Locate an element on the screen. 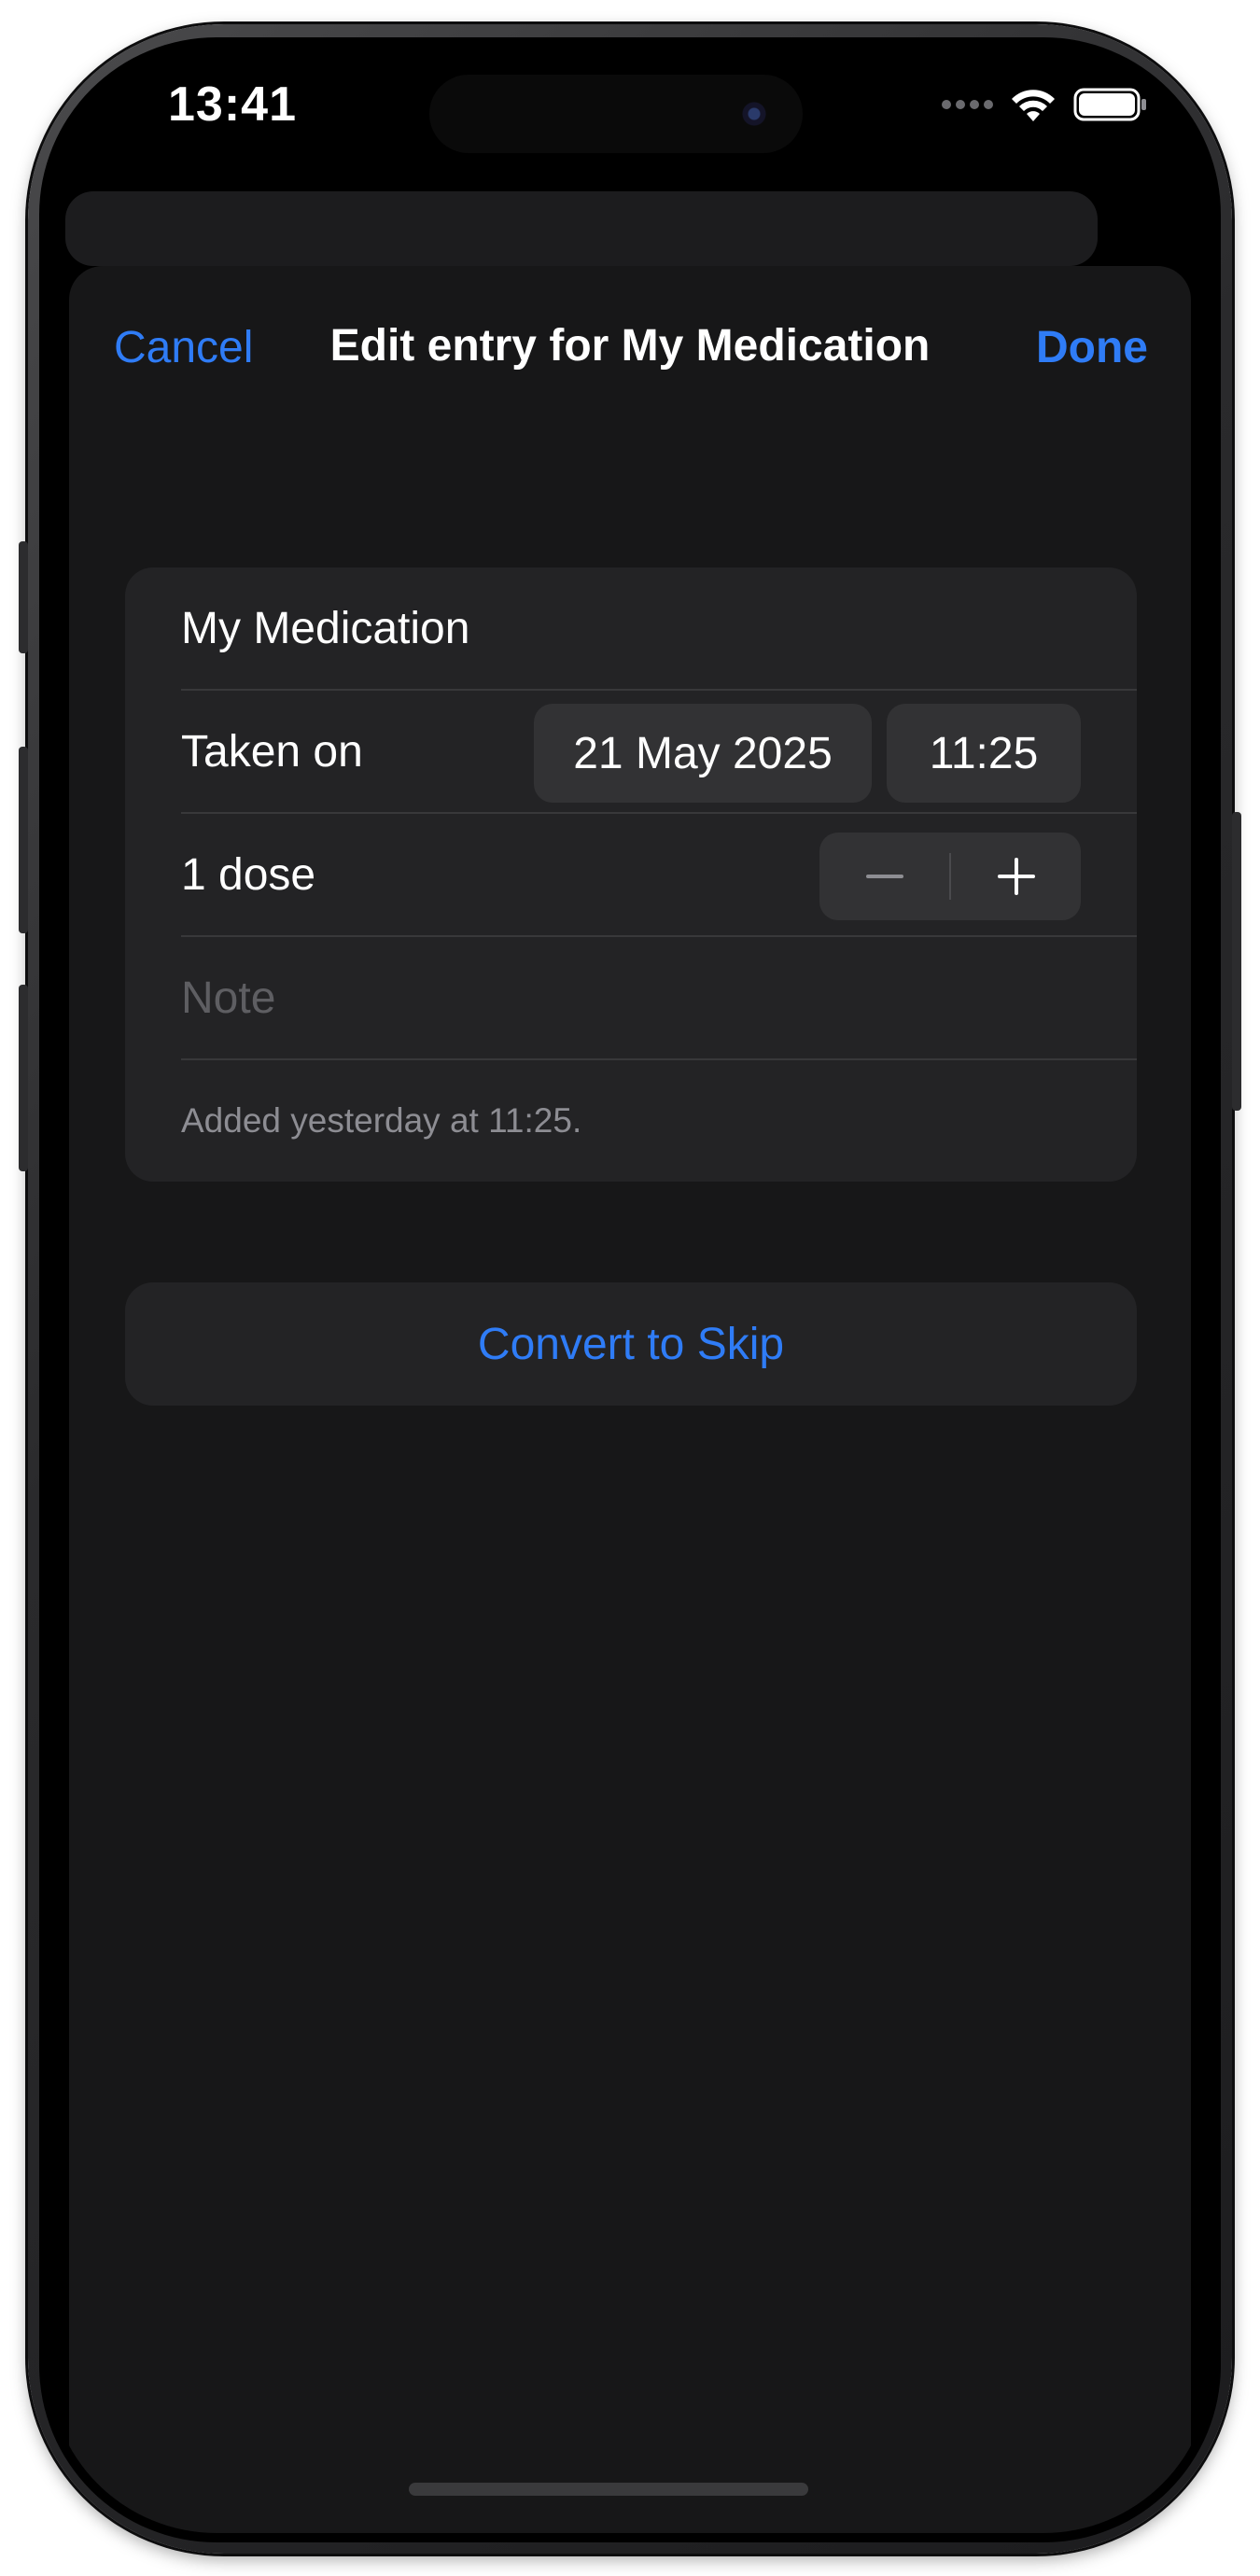 This screenshot has height=2576, width=1260. camera-icon is located at coordinates (754, 114).